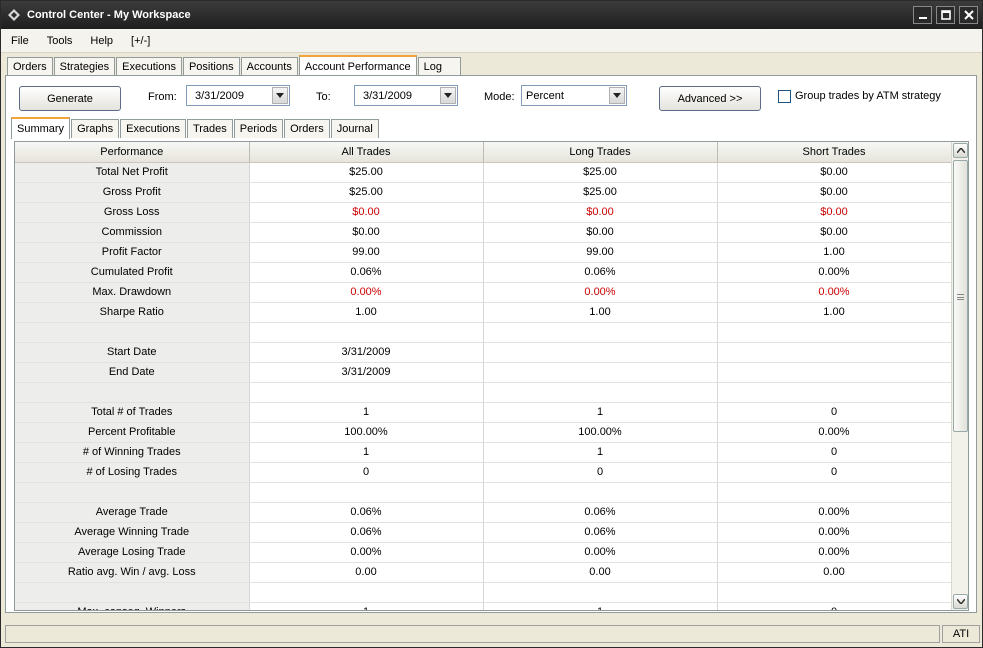 This screenshot has height=648, width=983. What do you see at coordinates (960, 601) in the screenshot?
I see `scroll-down-button` at bounding box center [960, 601].